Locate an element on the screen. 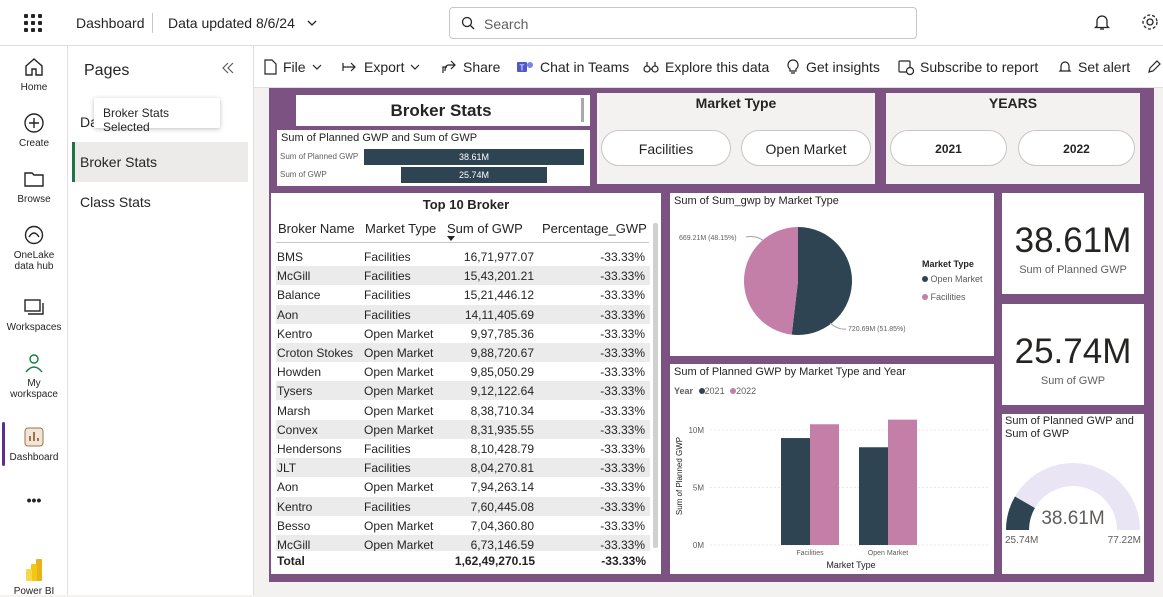 Image resolution: width=1163 pixels, height=597 pixels. bell-icon is located at coordinates (1102, 22).